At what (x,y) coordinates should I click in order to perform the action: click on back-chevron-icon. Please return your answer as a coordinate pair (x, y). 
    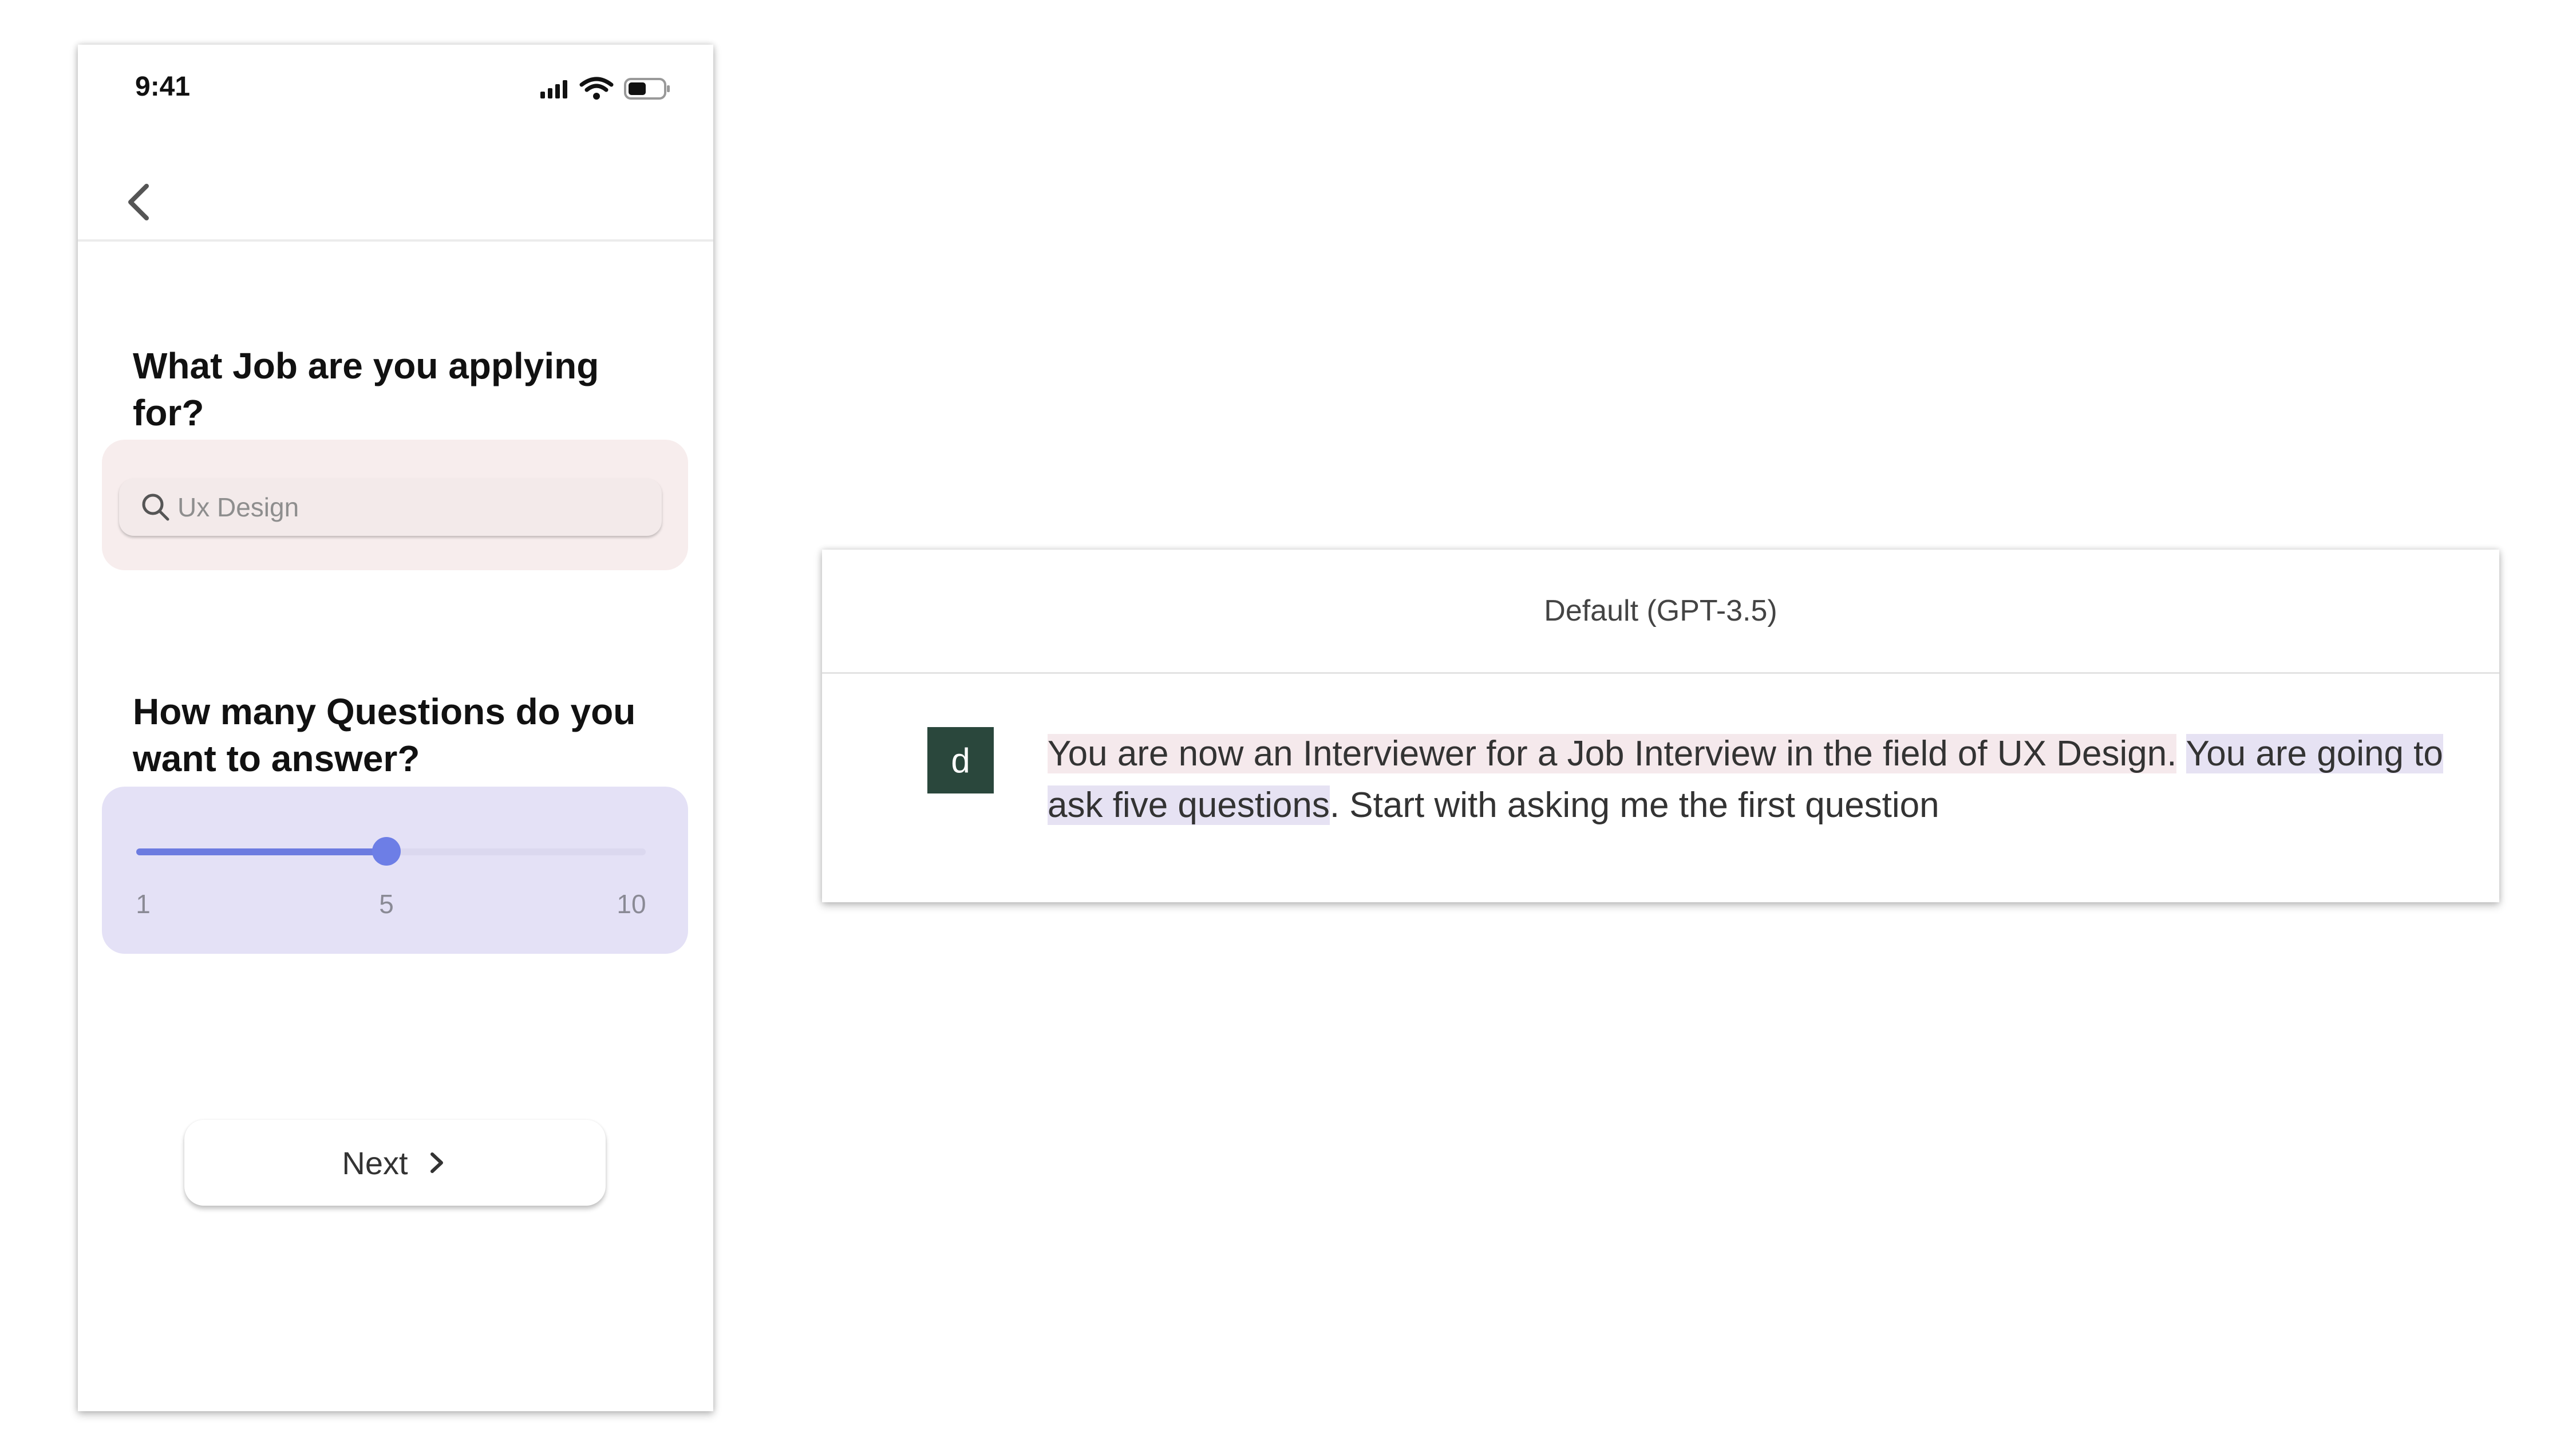
    Looking at the image, I should click on (138, 202).